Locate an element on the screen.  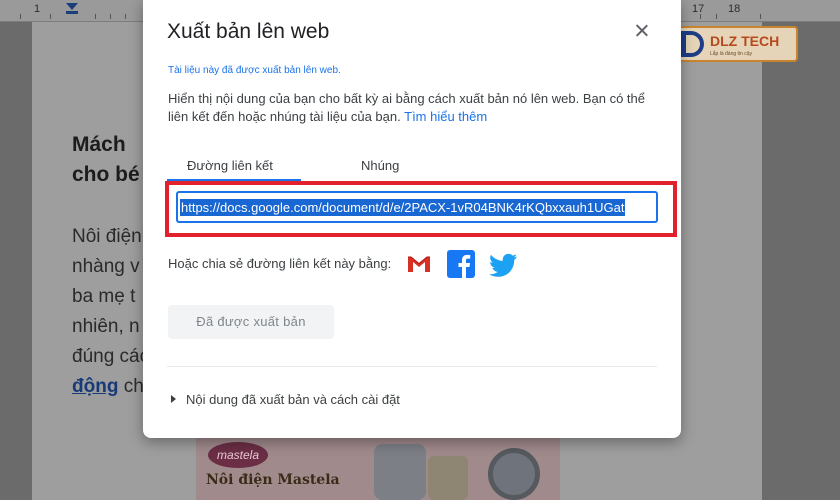
dialog-title: Xuất bản lên web is located at coordinates (248, 31).